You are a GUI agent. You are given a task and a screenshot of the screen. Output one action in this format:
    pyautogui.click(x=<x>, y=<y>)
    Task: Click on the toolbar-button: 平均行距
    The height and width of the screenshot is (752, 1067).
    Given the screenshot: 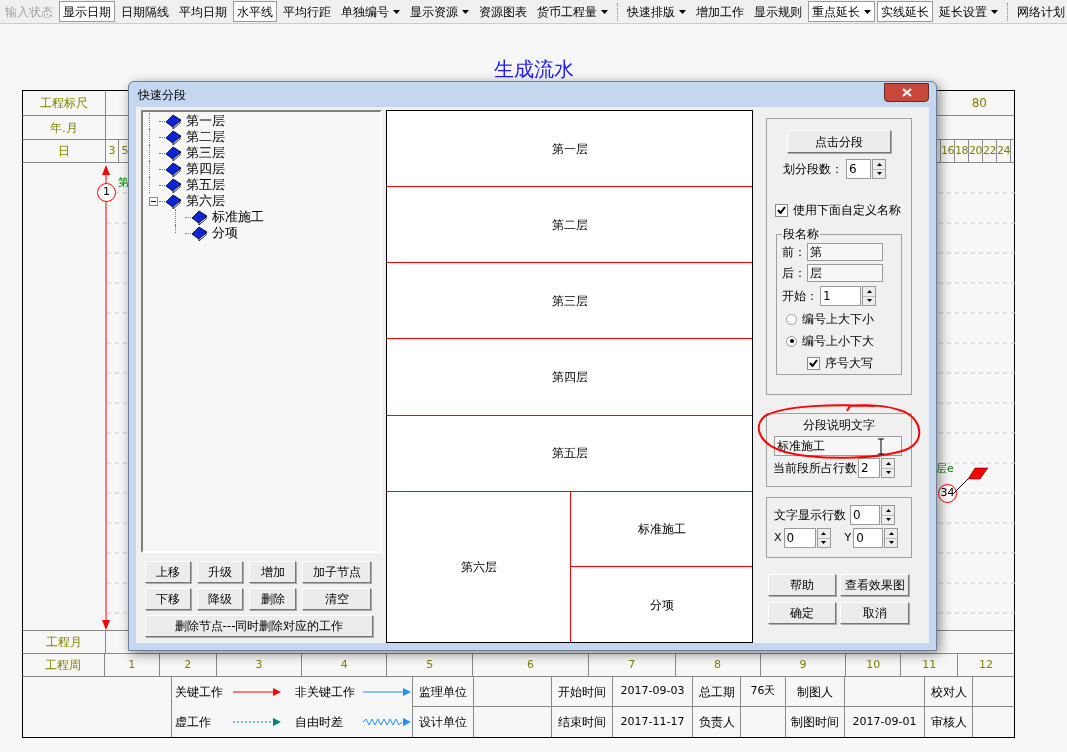 What is the action you would take?
    pyautogui.click(x=307, y=11)
    